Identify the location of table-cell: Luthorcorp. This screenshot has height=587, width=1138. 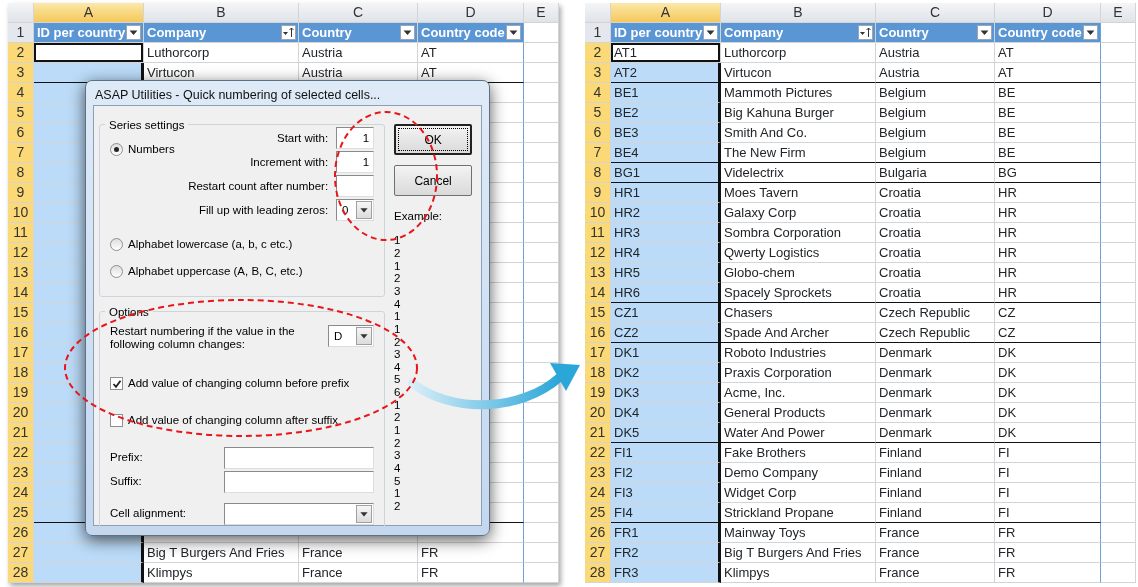
(798, 53).